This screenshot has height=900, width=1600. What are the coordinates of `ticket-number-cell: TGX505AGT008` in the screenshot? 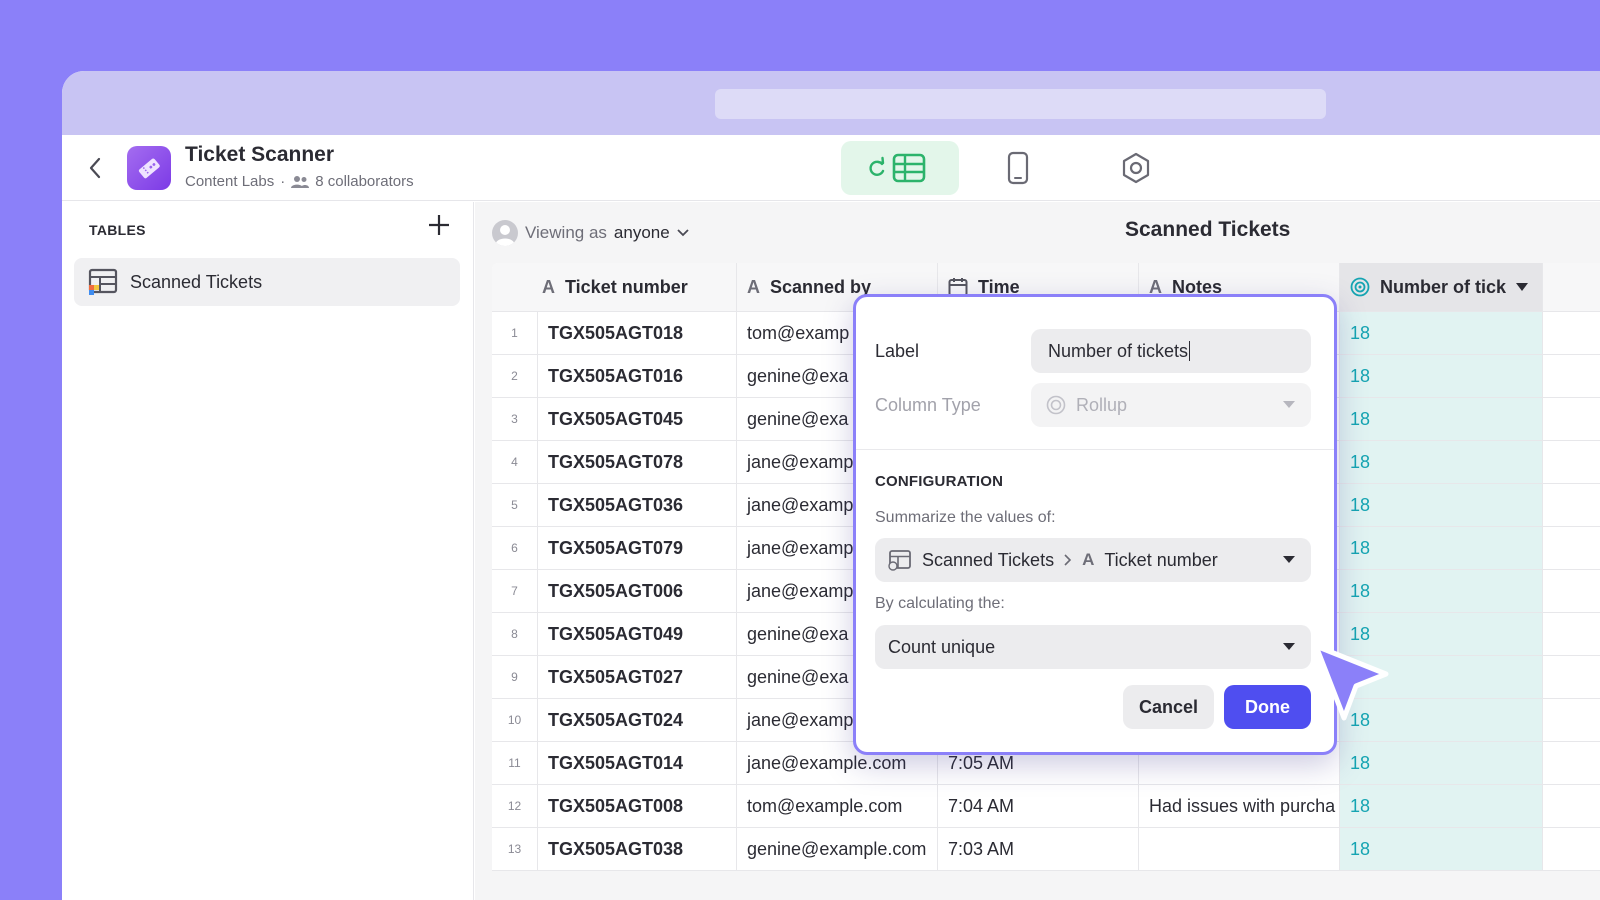 It's located at (637, 806).